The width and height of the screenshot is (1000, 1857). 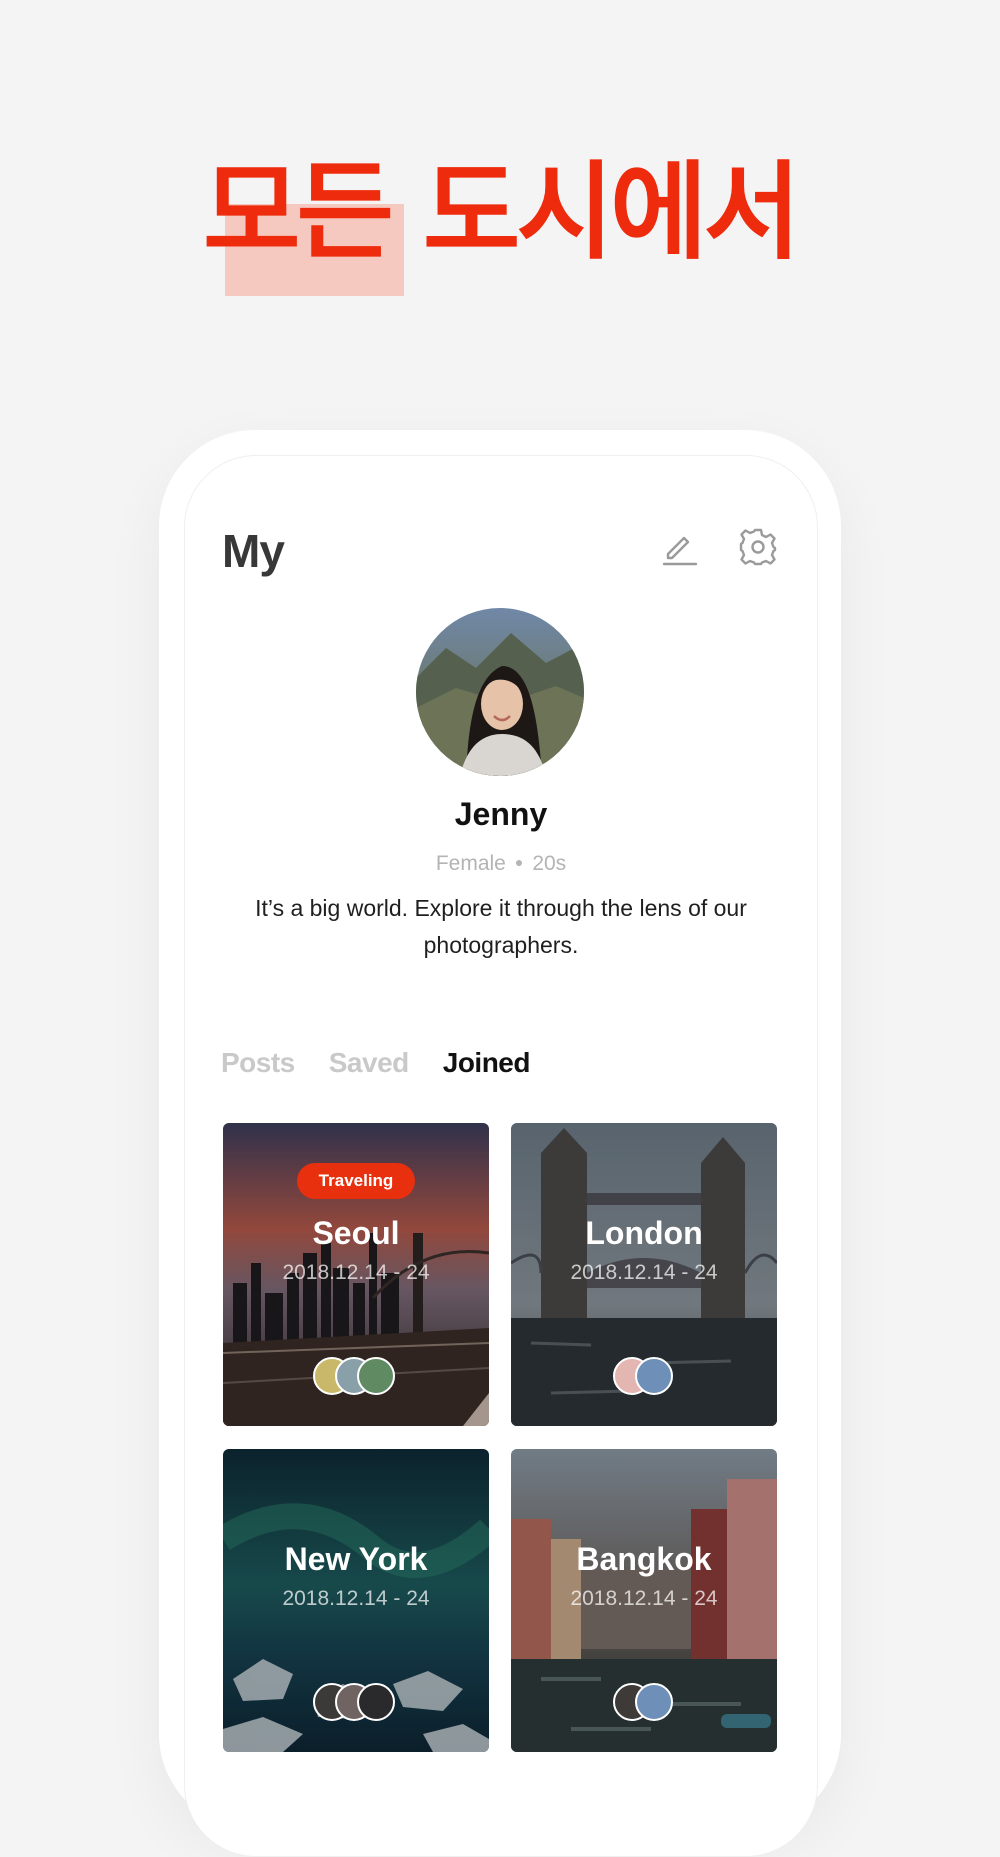 I want to click on settings-button, so click(x=758, y=547).